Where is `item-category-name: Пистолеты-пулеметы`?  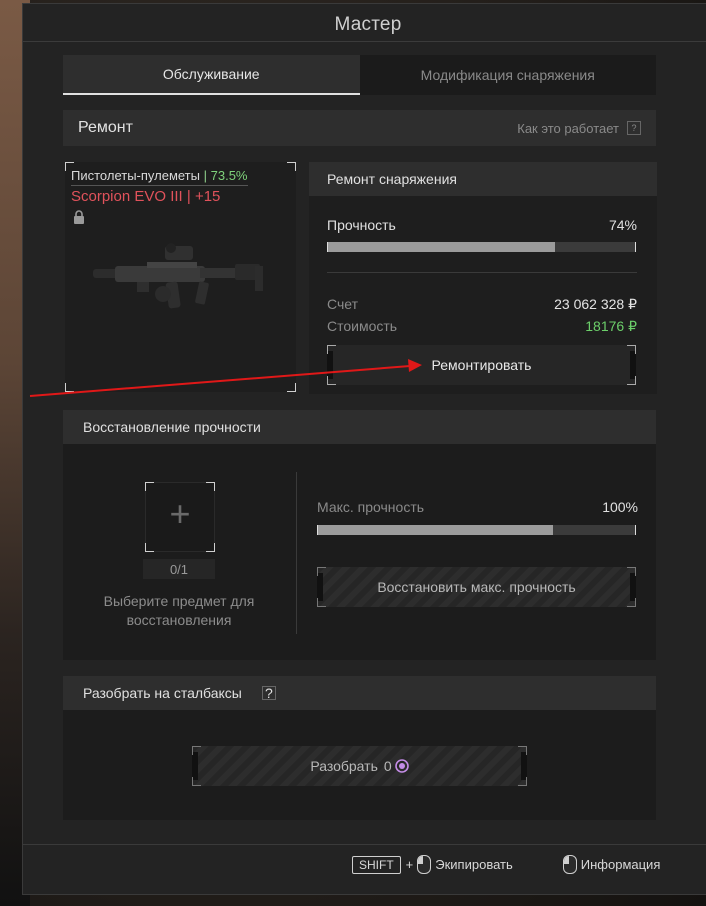
item-category-name: Пистолеты-пулеметы is located at coordinates (135, 175).